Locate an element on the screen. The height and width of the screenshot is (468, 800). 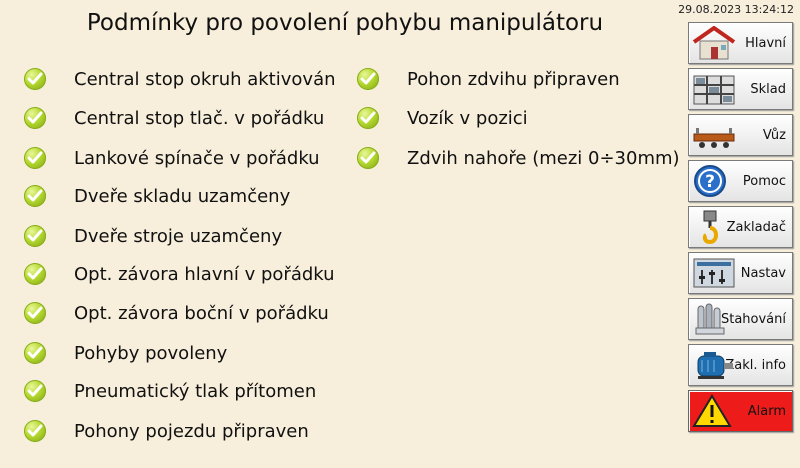
condition-label: Pohyby povoleny is located at coordinates (151, 353).